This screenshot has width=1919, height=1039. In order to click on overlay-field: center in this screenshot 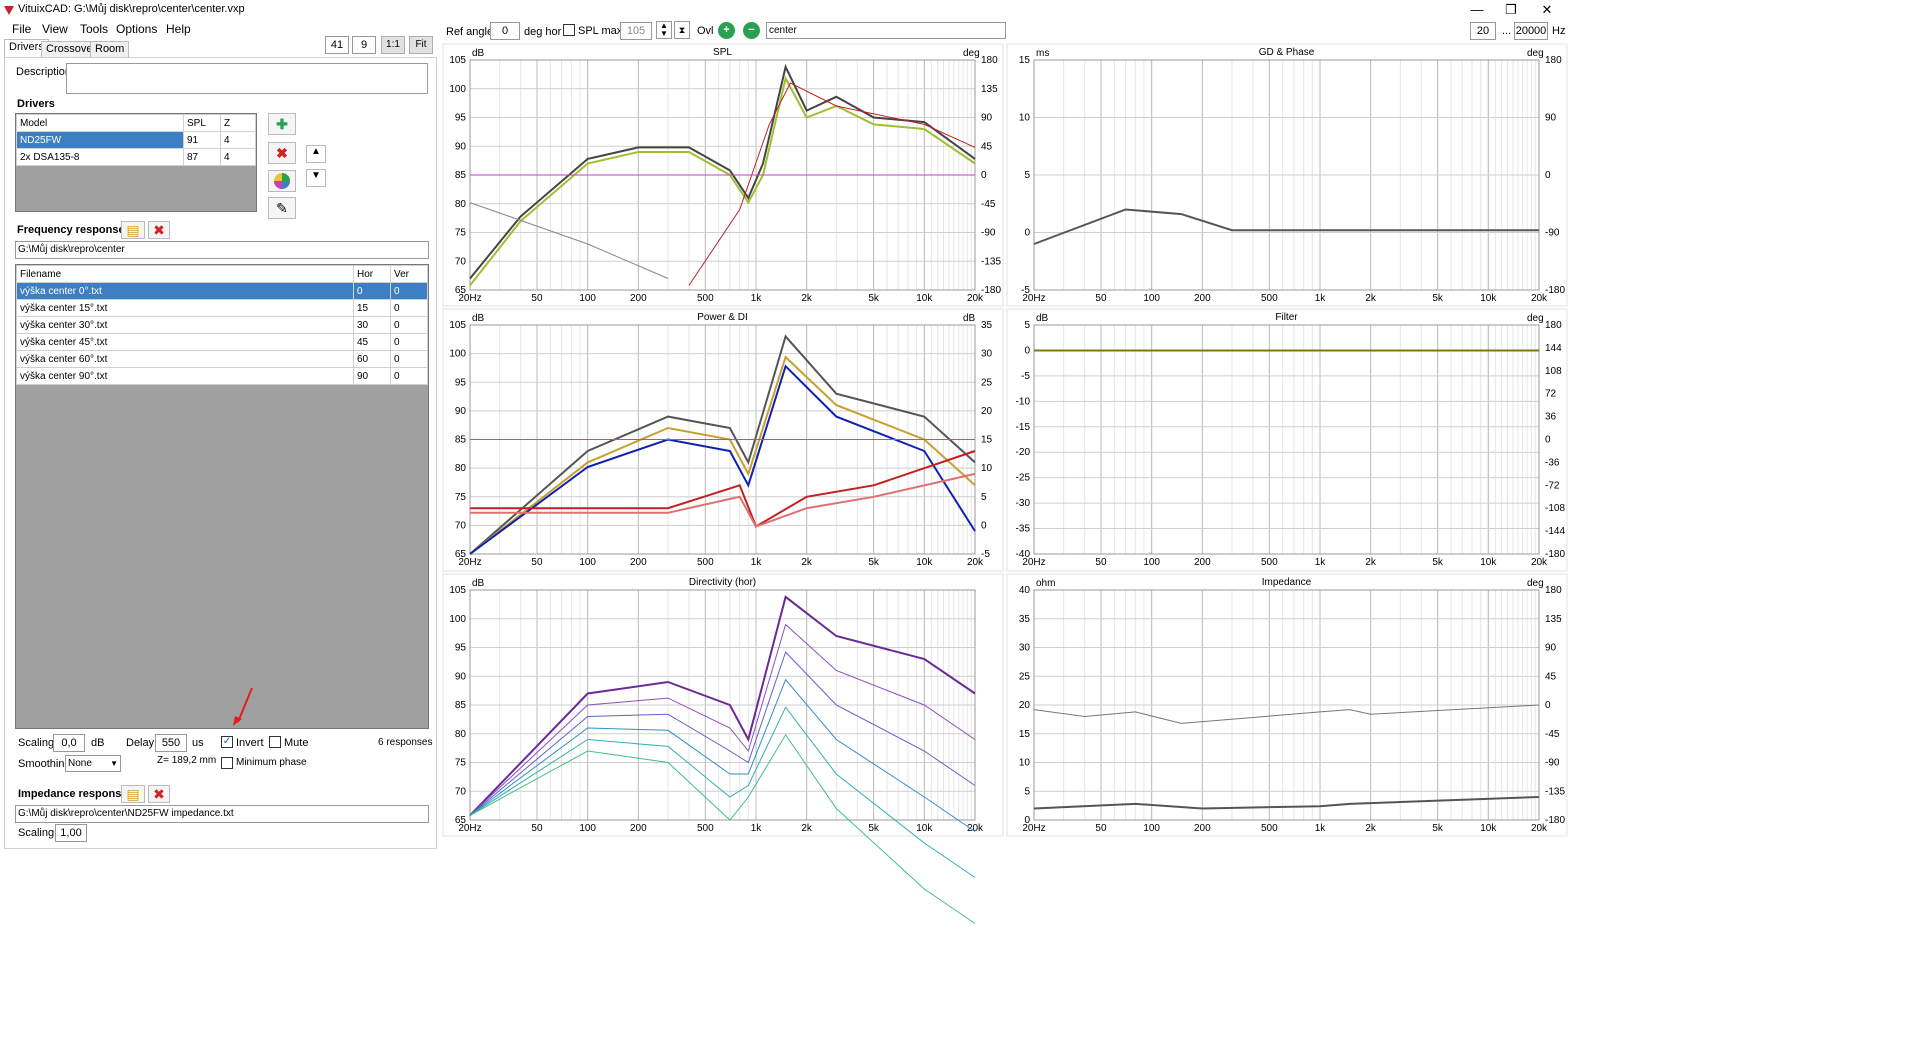, I will do `click(886, 30)`.